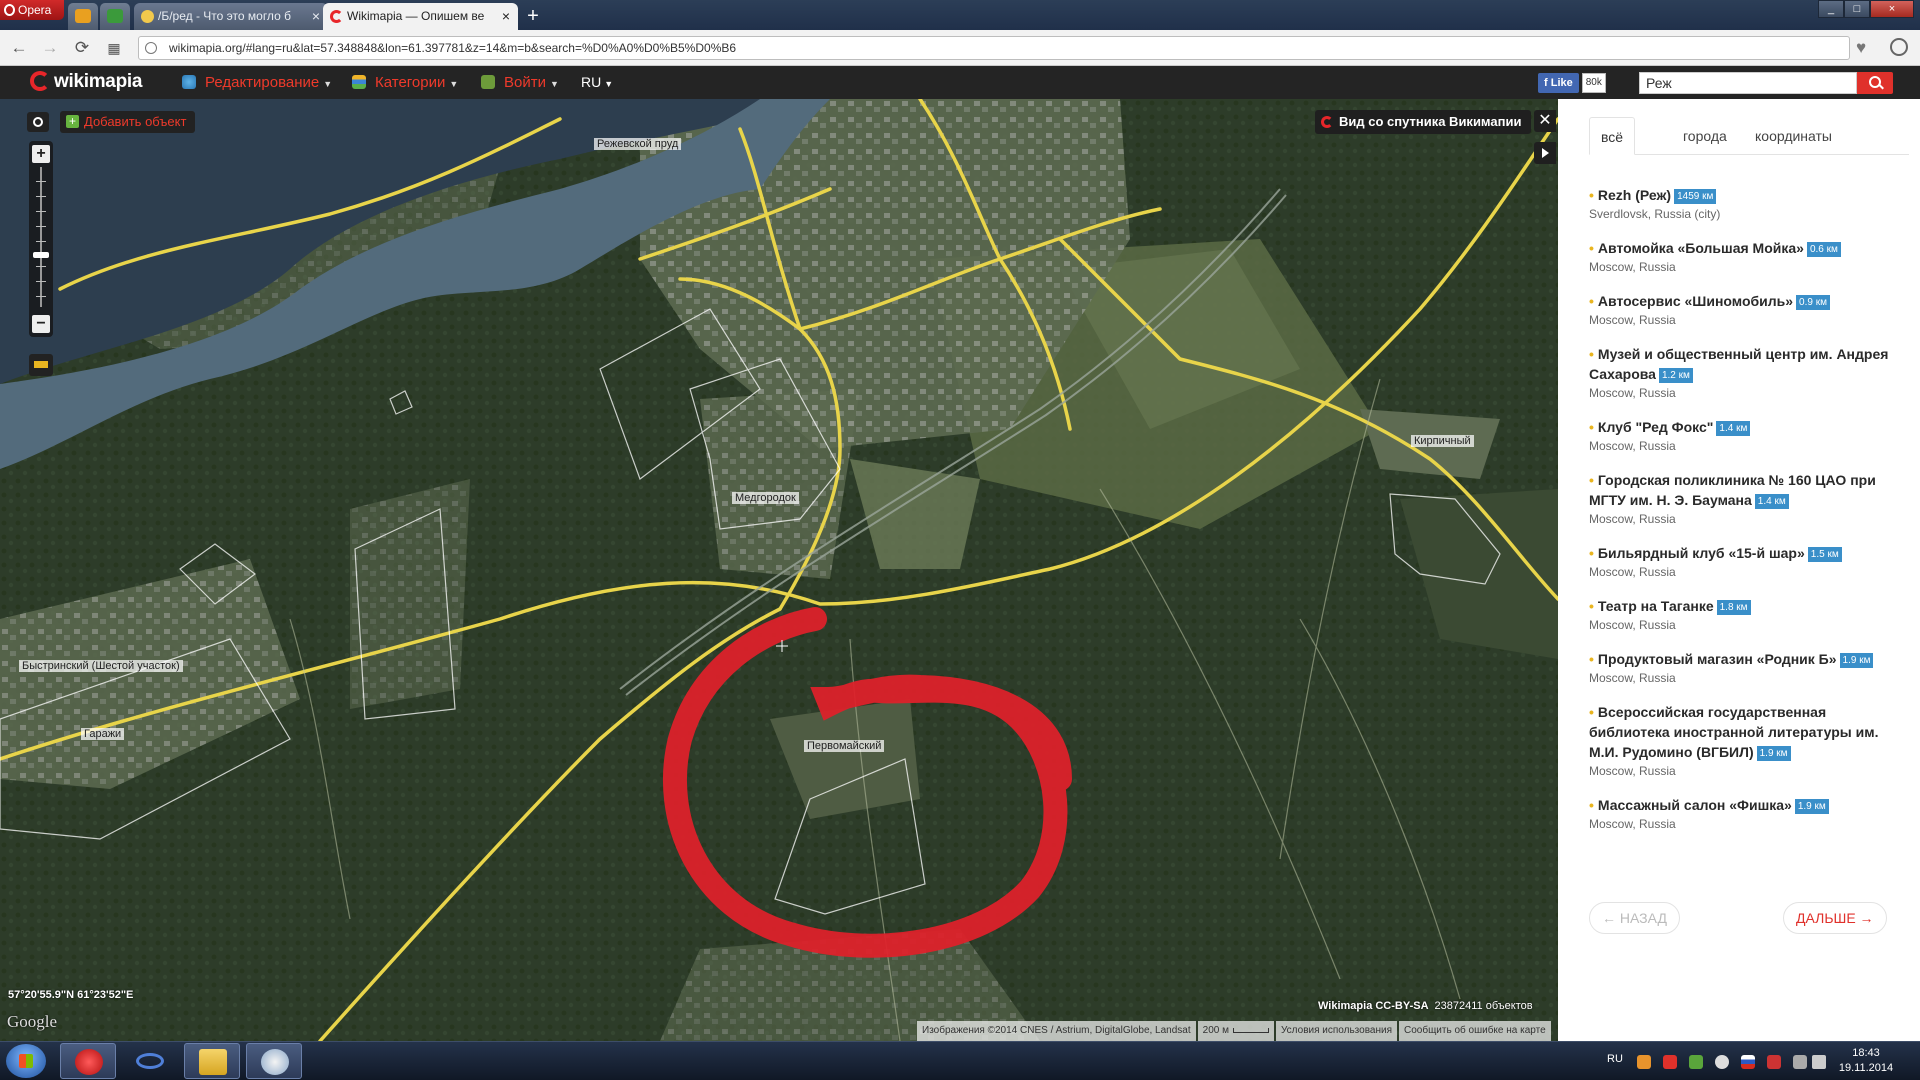  I want to click on collapse-sidebar-arrow-icon, so click(1545, 153).